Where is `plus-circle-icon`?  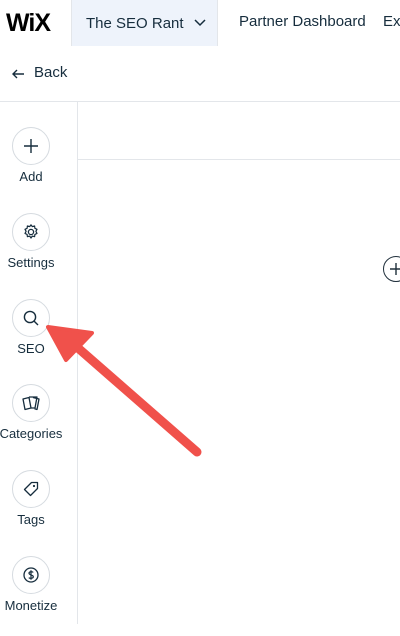
plus-circle-icon is located at coordinates (391, 269).